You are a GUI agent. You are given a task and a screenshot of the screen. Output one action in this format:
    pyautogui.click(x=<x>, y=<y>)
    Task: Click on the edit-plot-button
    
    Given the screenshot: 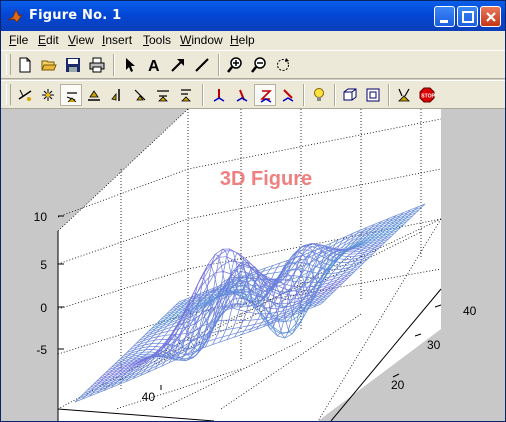 What is the action you would take?
    pyautogui.click(x=130, y=65)
    